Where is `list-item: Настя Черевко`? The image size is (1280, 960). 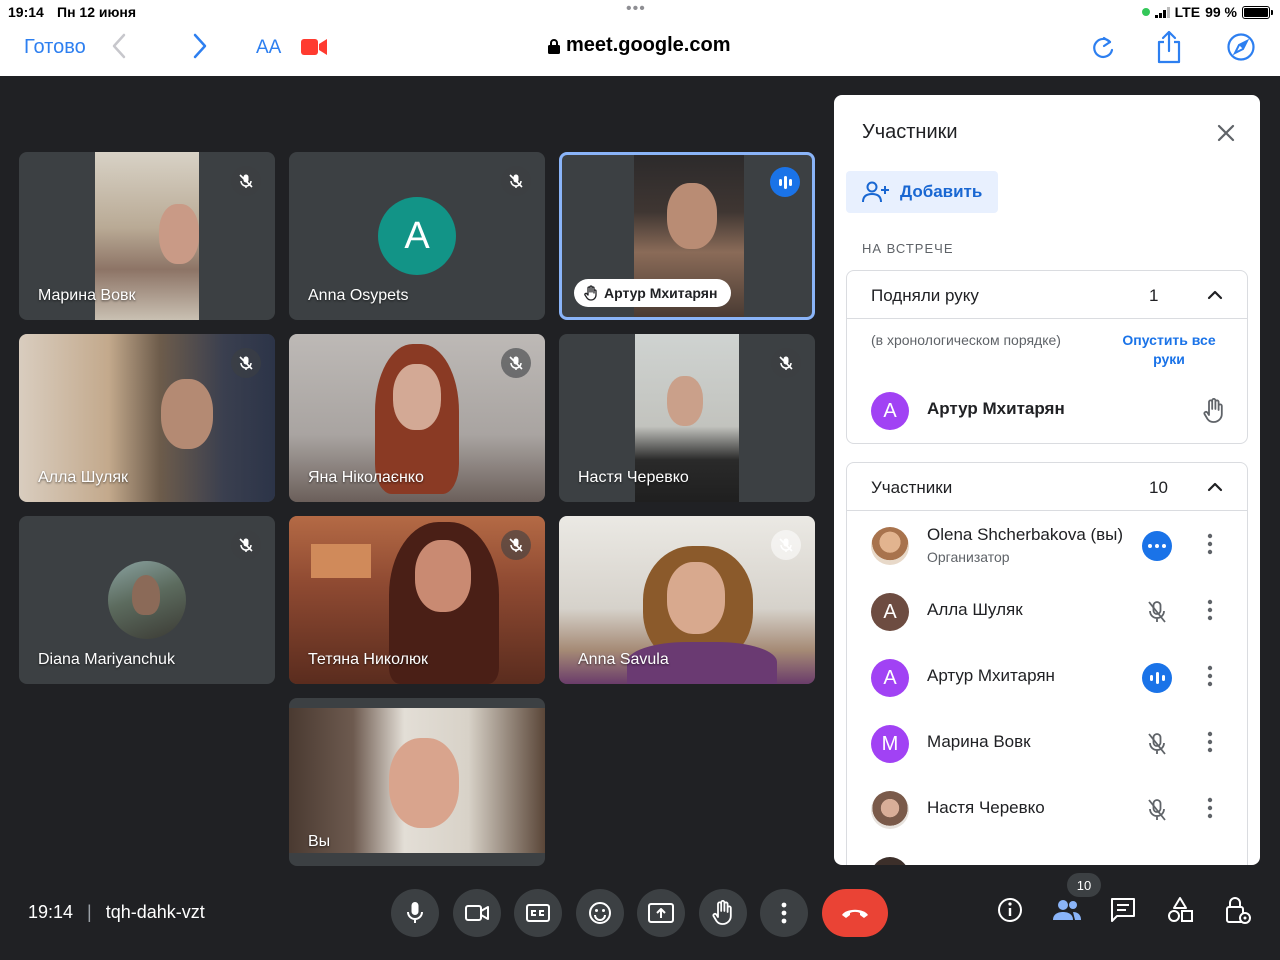
list-item: Настя Черевко is located at coordinates (1048, 809).